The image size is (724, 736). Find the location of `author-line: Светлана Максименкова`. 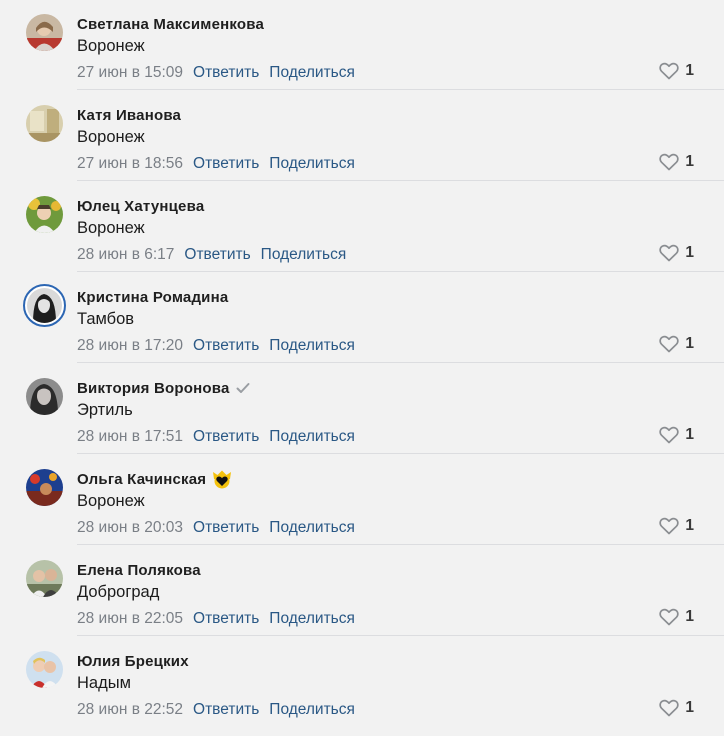

author-line: Светлана Максименкова is located at coordinates (170, 24).